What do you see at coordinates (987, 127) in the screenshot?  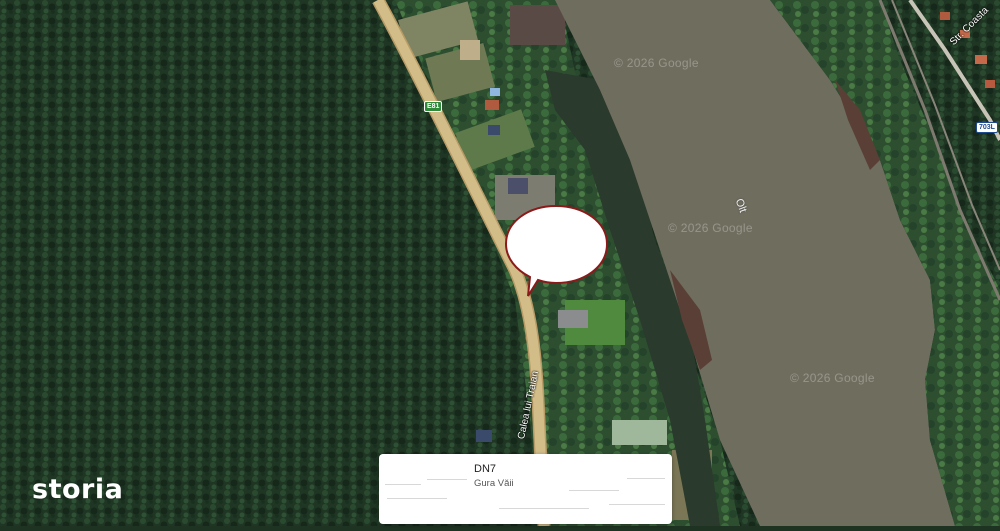 I see `road-shield-703l: 703L` at bounding box center [987, 127].